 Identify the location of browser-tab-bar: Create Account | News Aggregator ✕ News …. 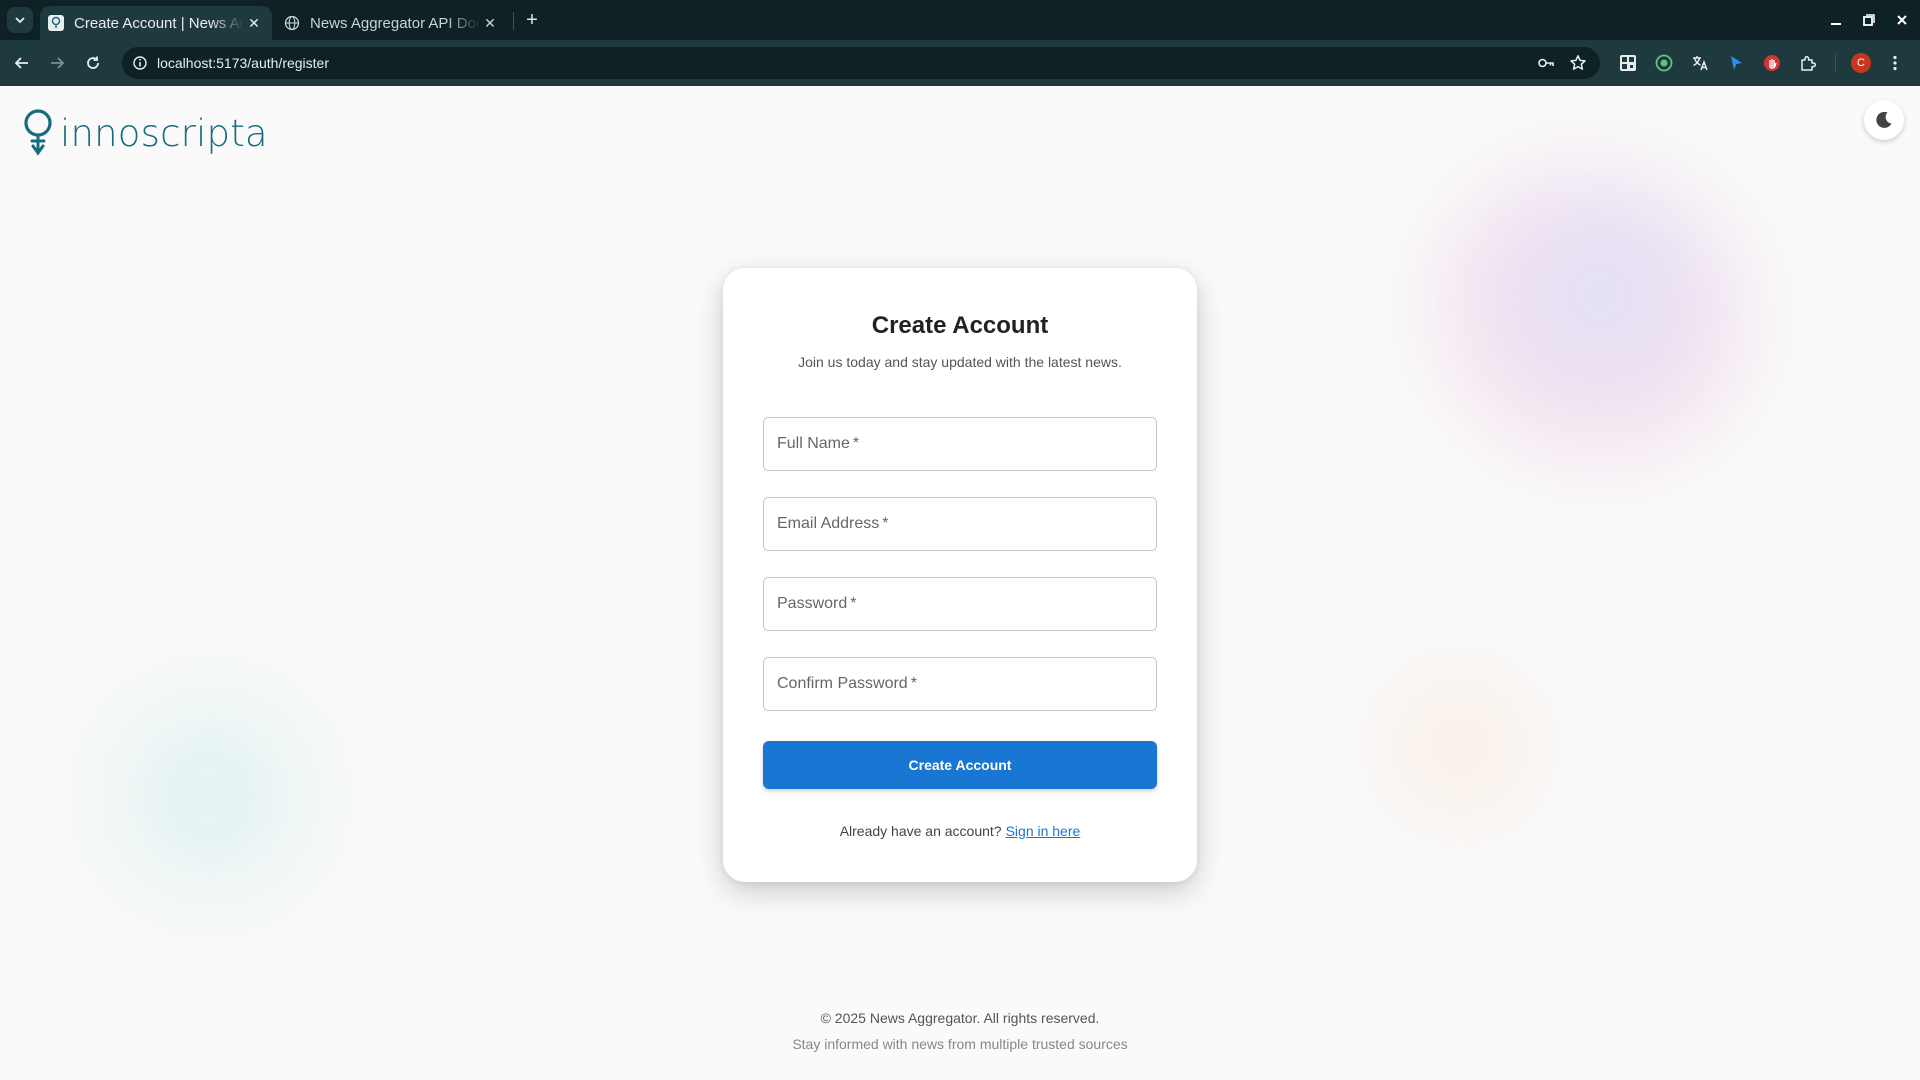
(960, 20).